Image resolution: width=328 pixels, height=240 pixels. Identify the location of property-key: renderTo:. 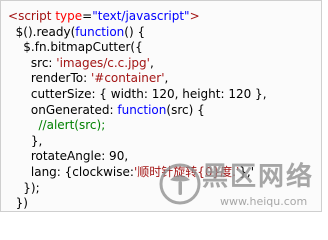
(60, 78).